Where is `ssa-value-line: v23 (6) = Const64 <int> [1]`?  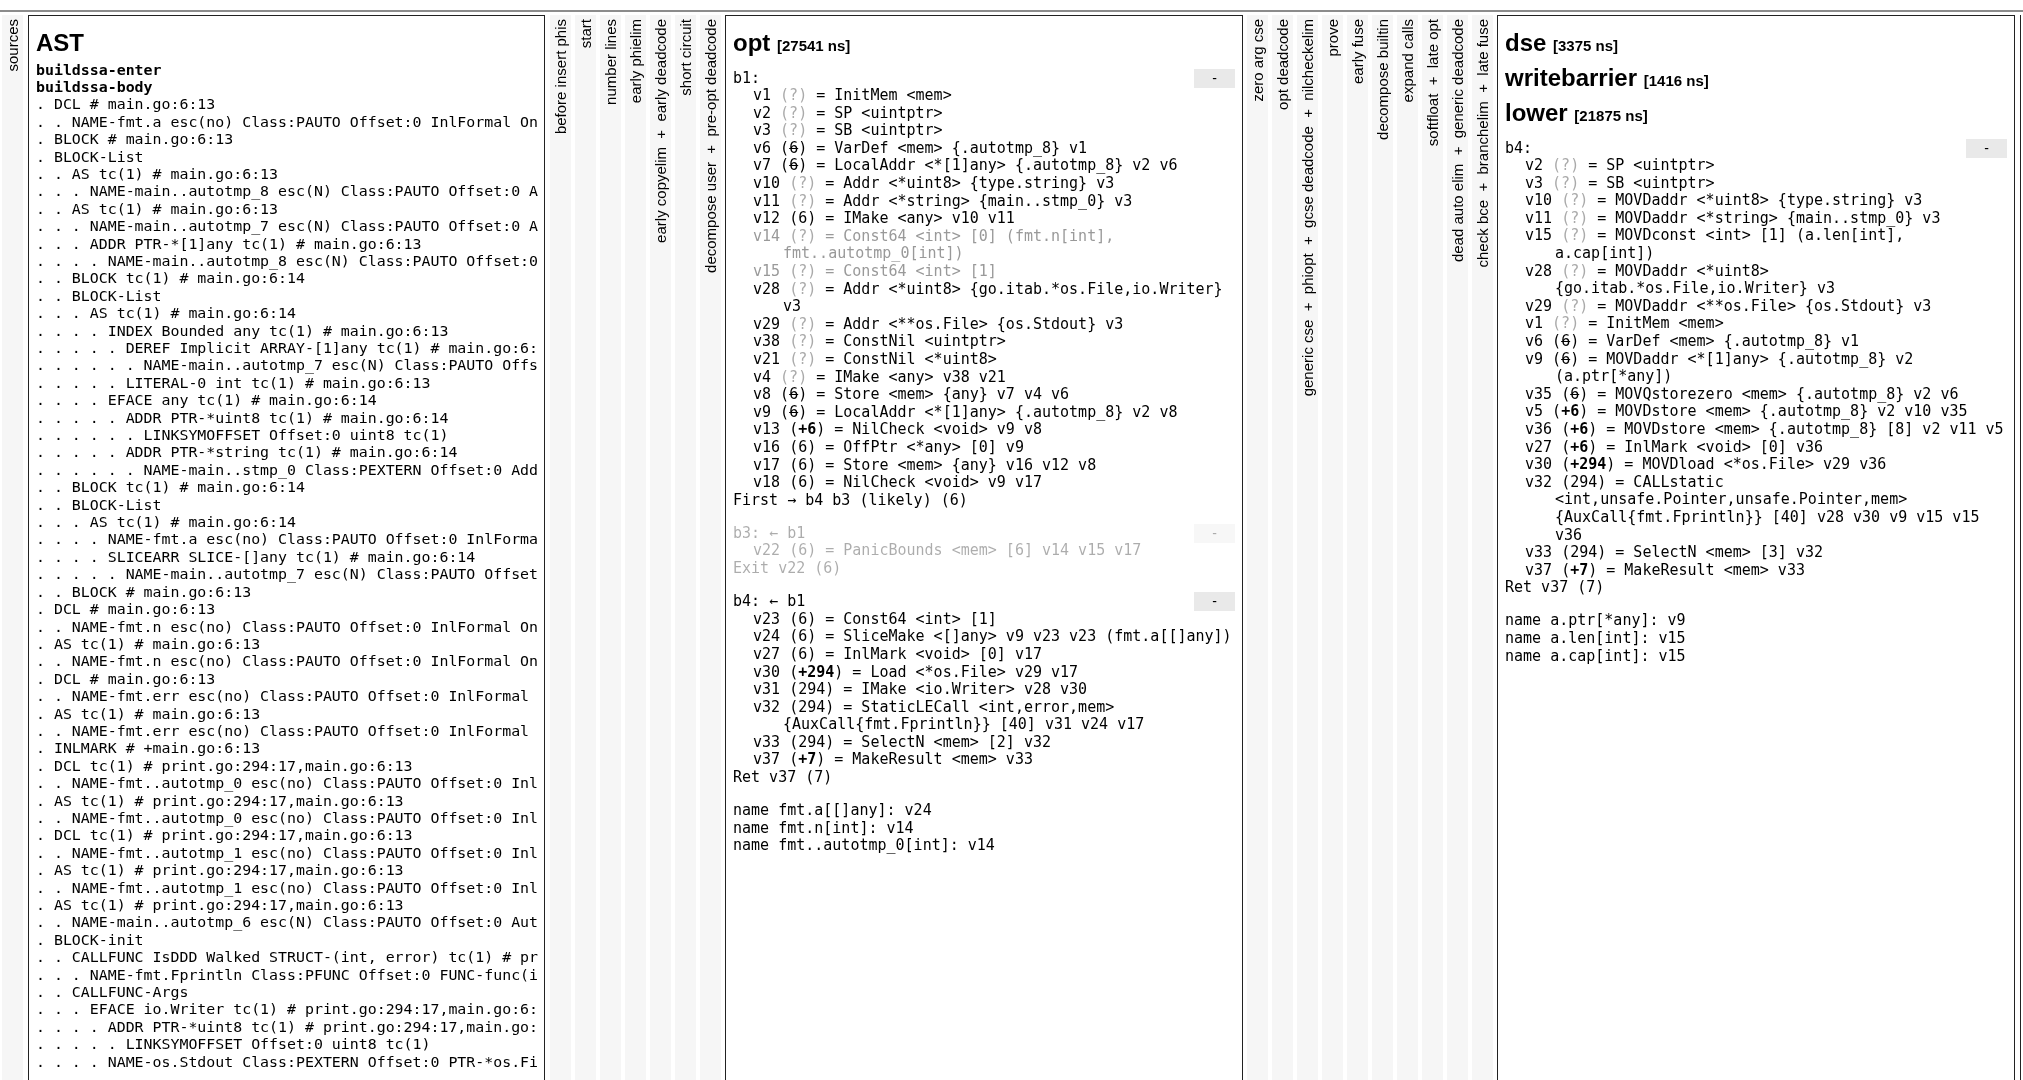
ssa-value-line: v23 (6) = Const64 <int> [1] is located at coordinates (875, 619).